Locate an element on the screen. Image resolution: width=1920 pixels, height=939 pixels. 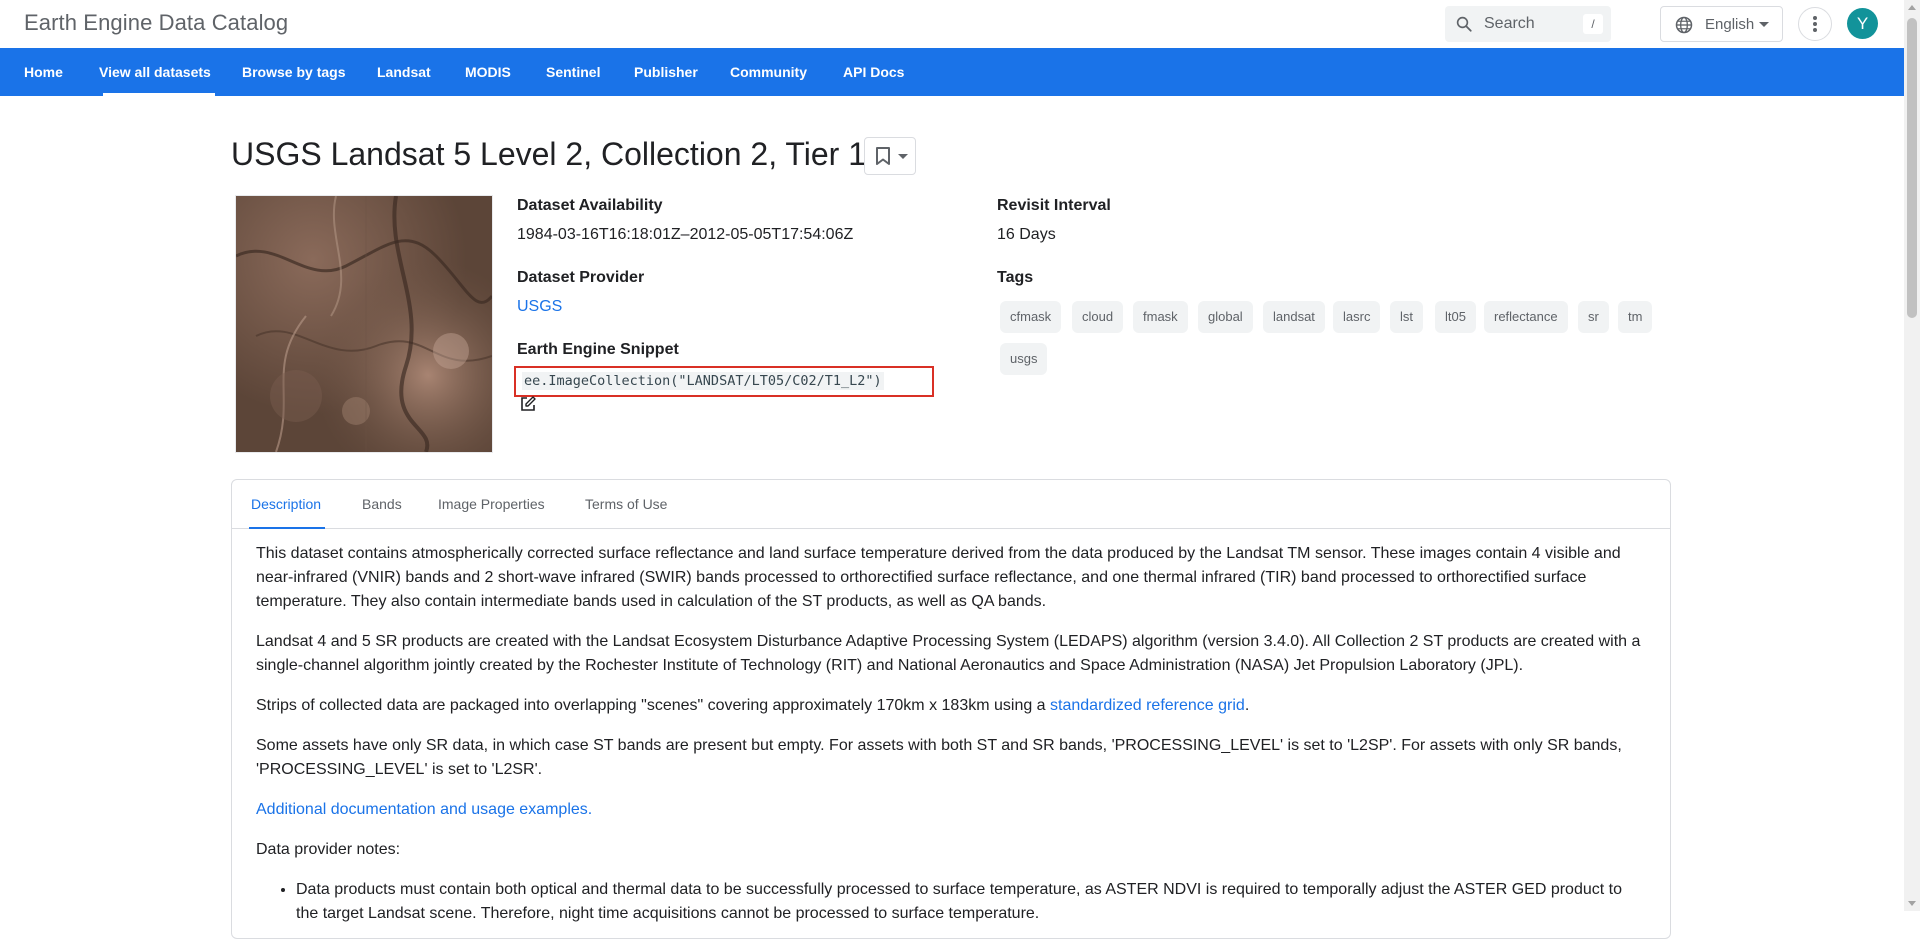
avatar: Y is located at coordinates (1862, 23).